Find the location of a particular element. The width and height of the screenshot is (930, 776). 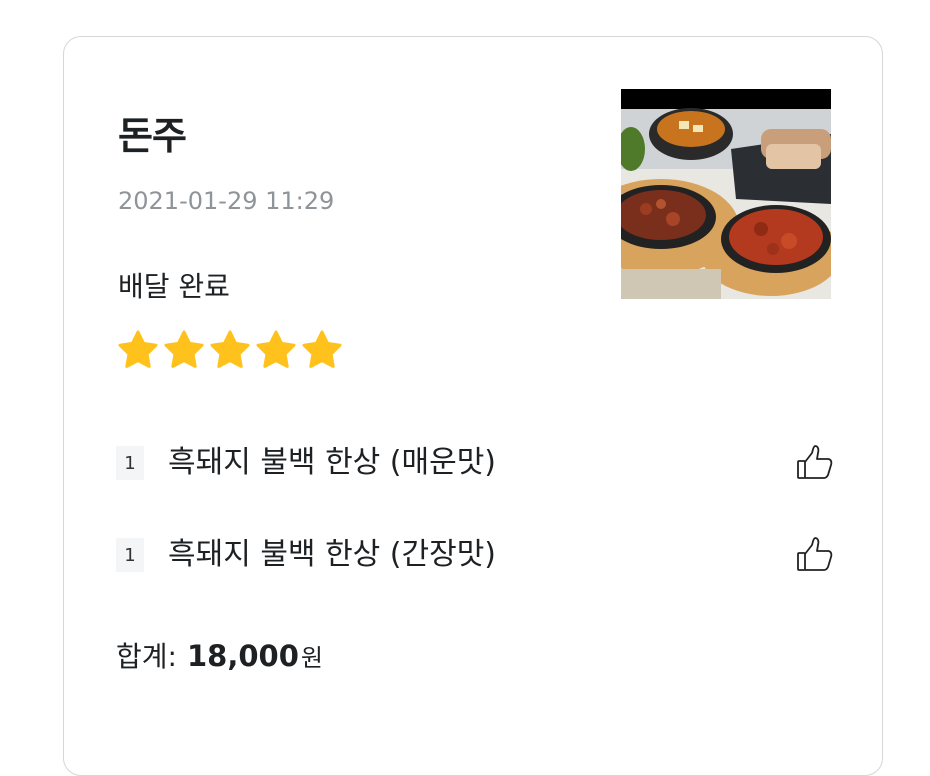

total-label: 합계: is located at coordinates (146, 656).